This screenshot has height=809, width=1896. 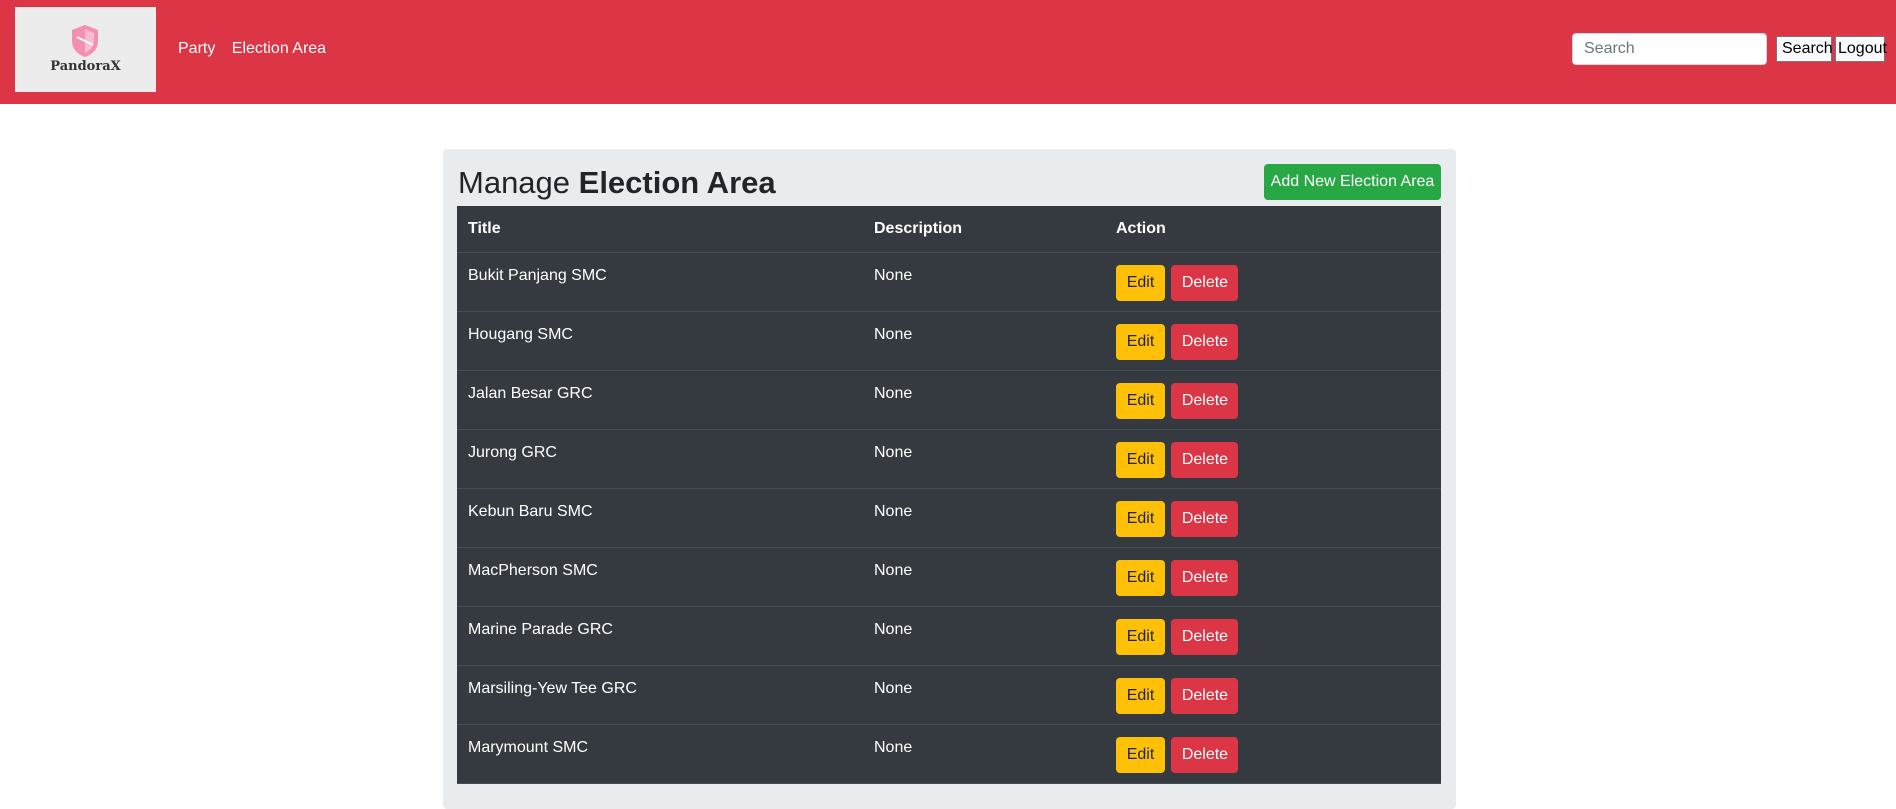 I want to click on search-input, so click(x=1669, y=49).